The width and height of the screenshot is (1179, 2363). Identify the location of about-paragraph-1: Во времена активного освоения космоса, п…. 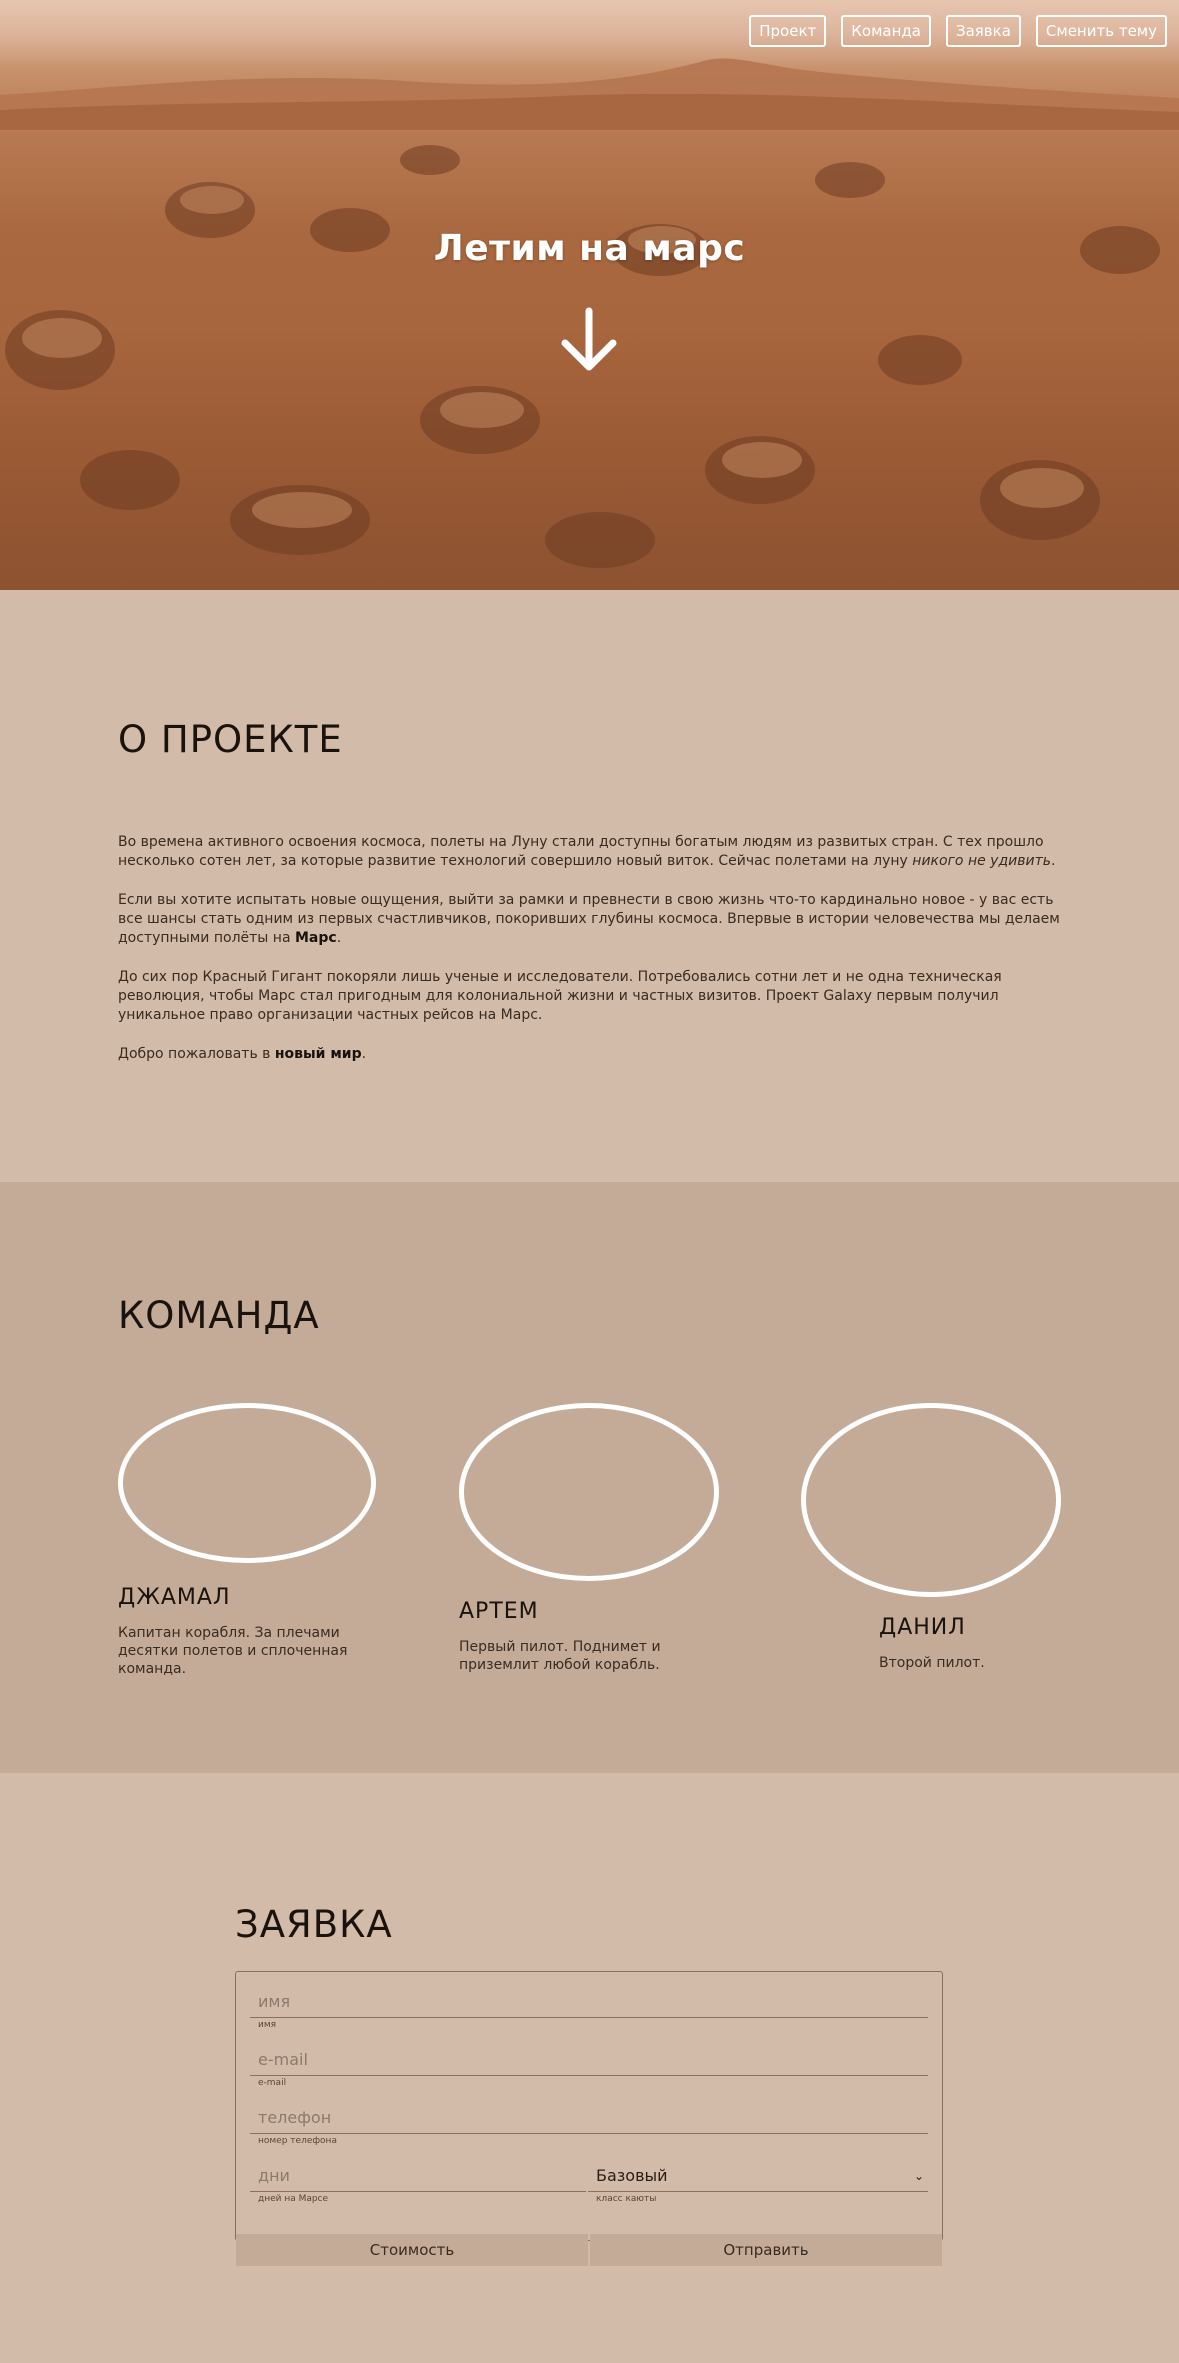
(589, 852).